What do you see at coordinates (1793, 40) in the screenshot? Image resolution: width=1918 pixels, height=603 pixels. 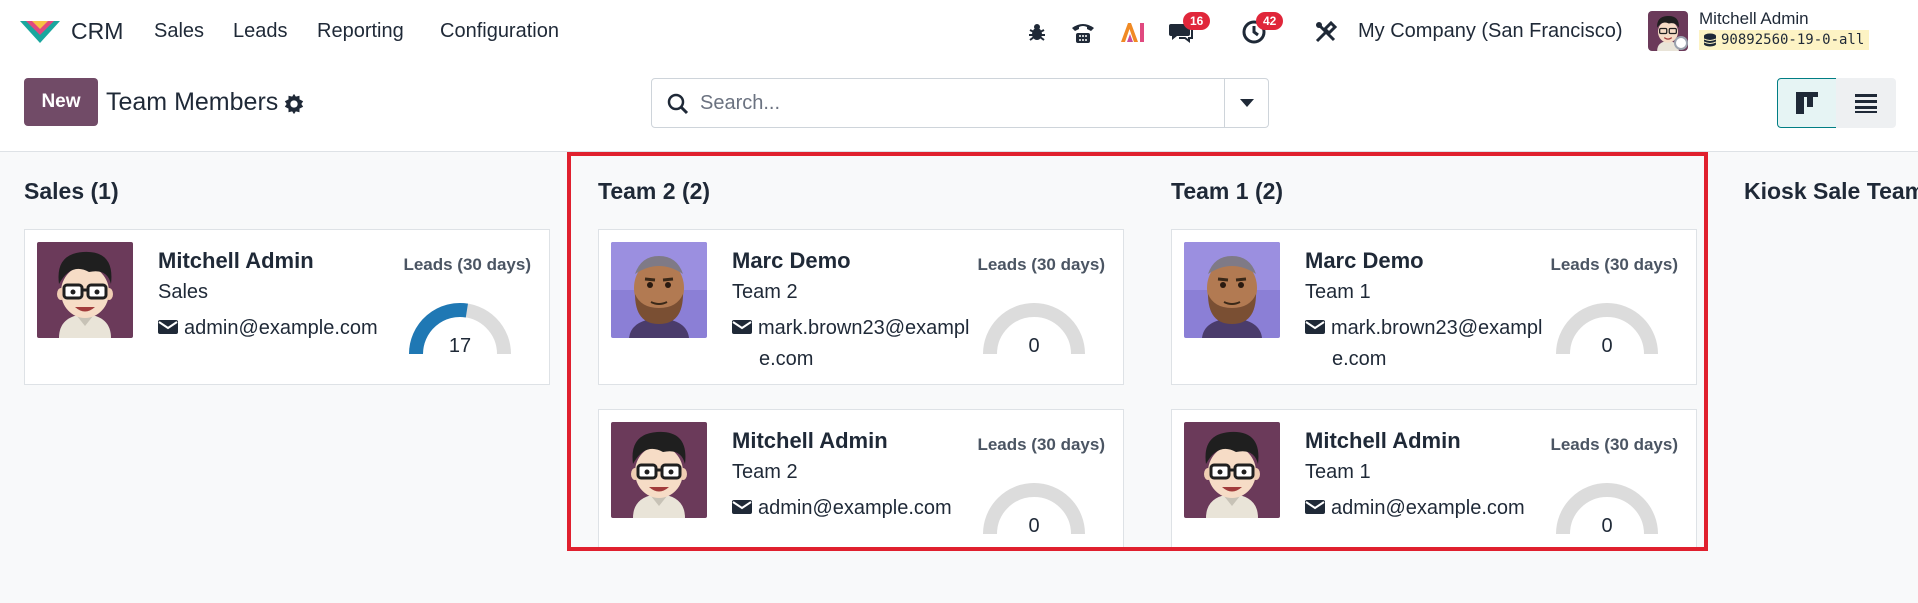 I see `database-name: 90892560-19-0-all` at bounding box center [1793, 40].